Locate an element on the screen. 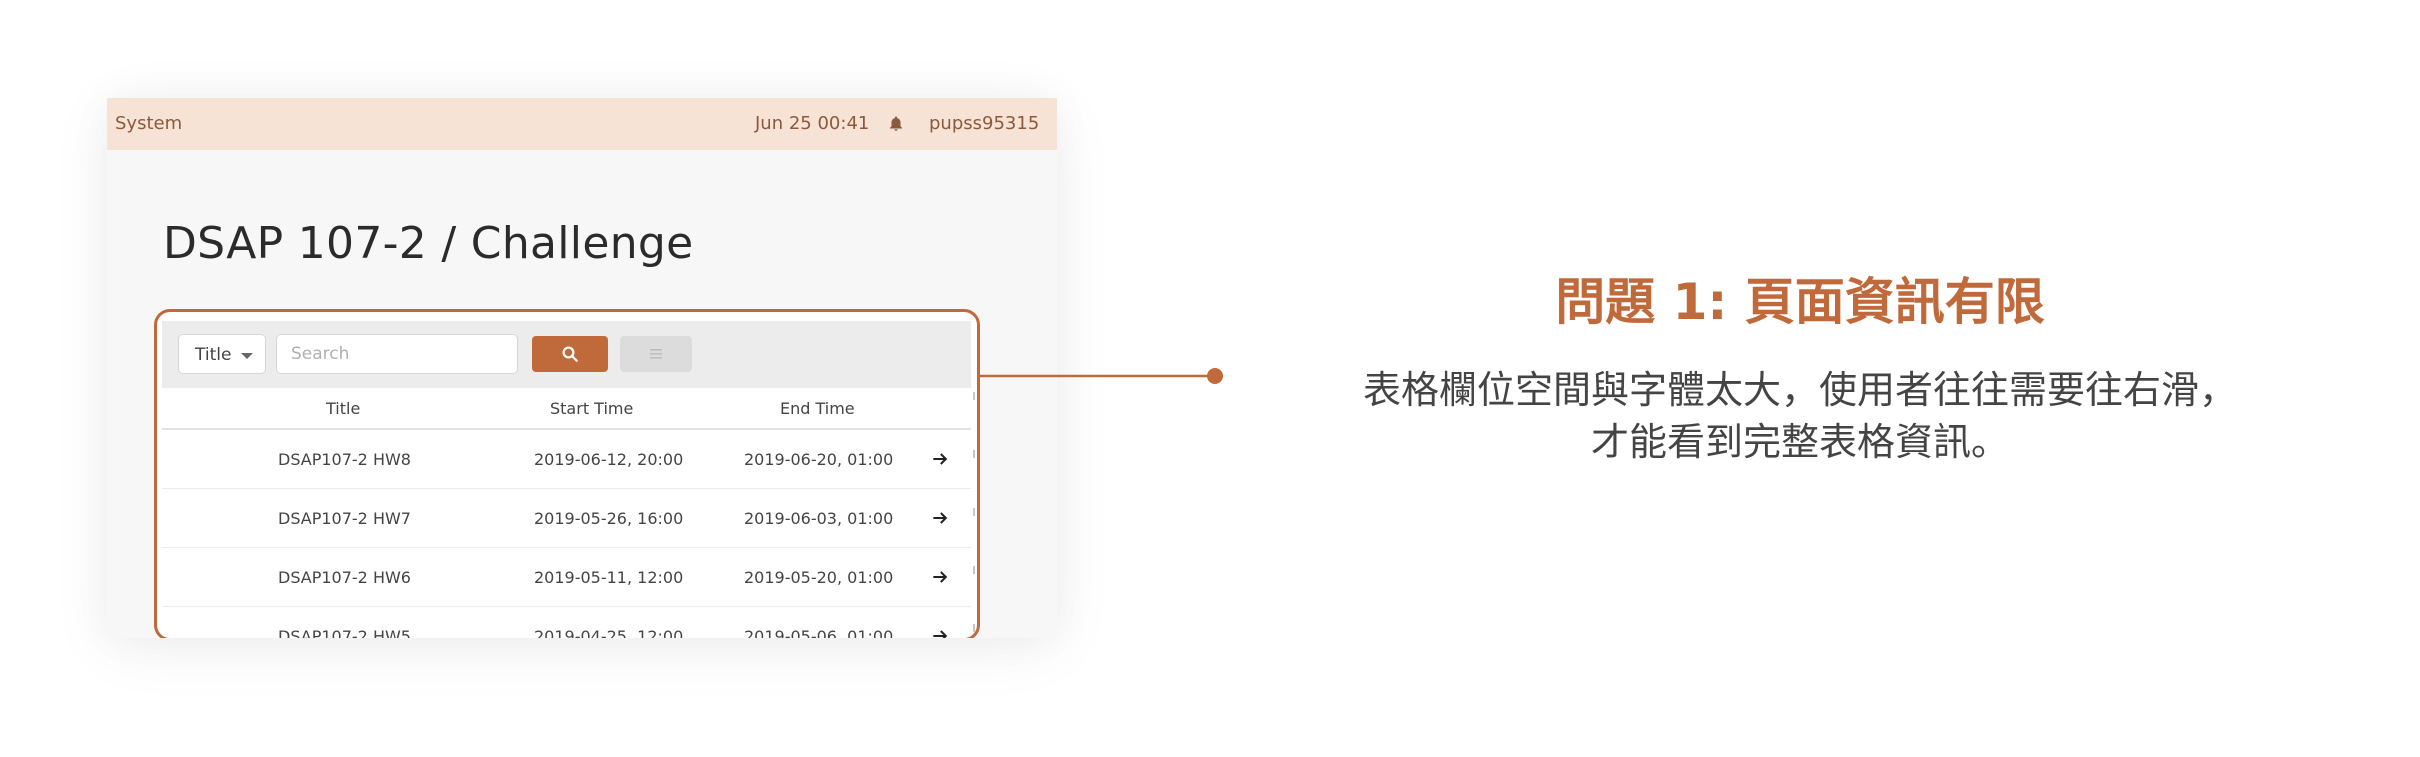  system-menu: System is located at coordinates (148, 123).